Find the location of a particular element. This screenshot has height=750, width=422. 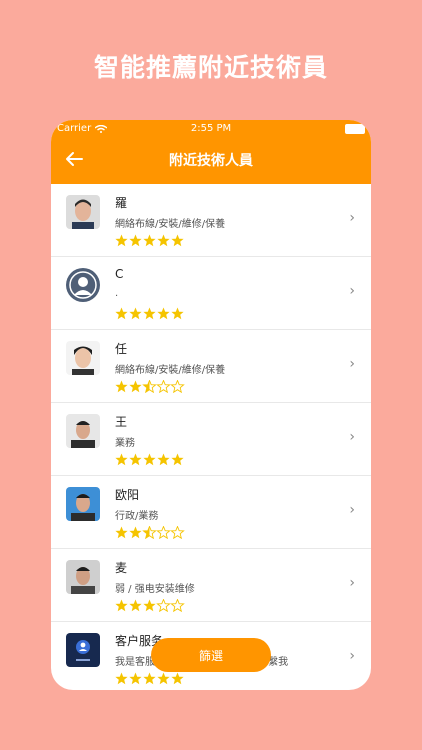

technician-name: 任 is located at coordinates (121, 349).